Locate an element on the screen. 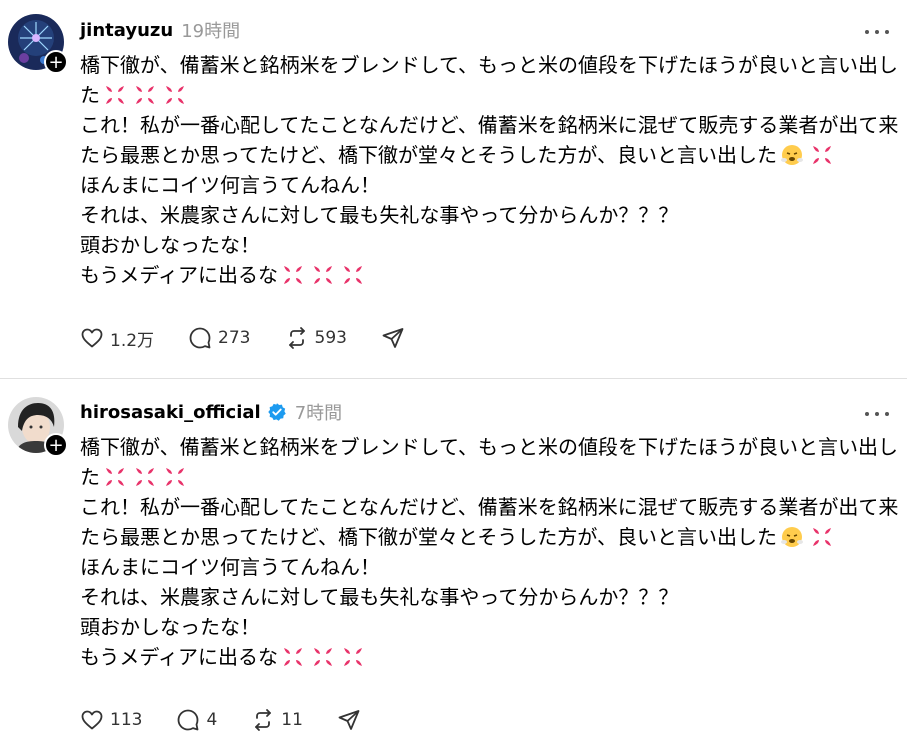 The height and width of the screenshot is (739, 907). post-time: 19時間 is located at coordinates (210, 30).